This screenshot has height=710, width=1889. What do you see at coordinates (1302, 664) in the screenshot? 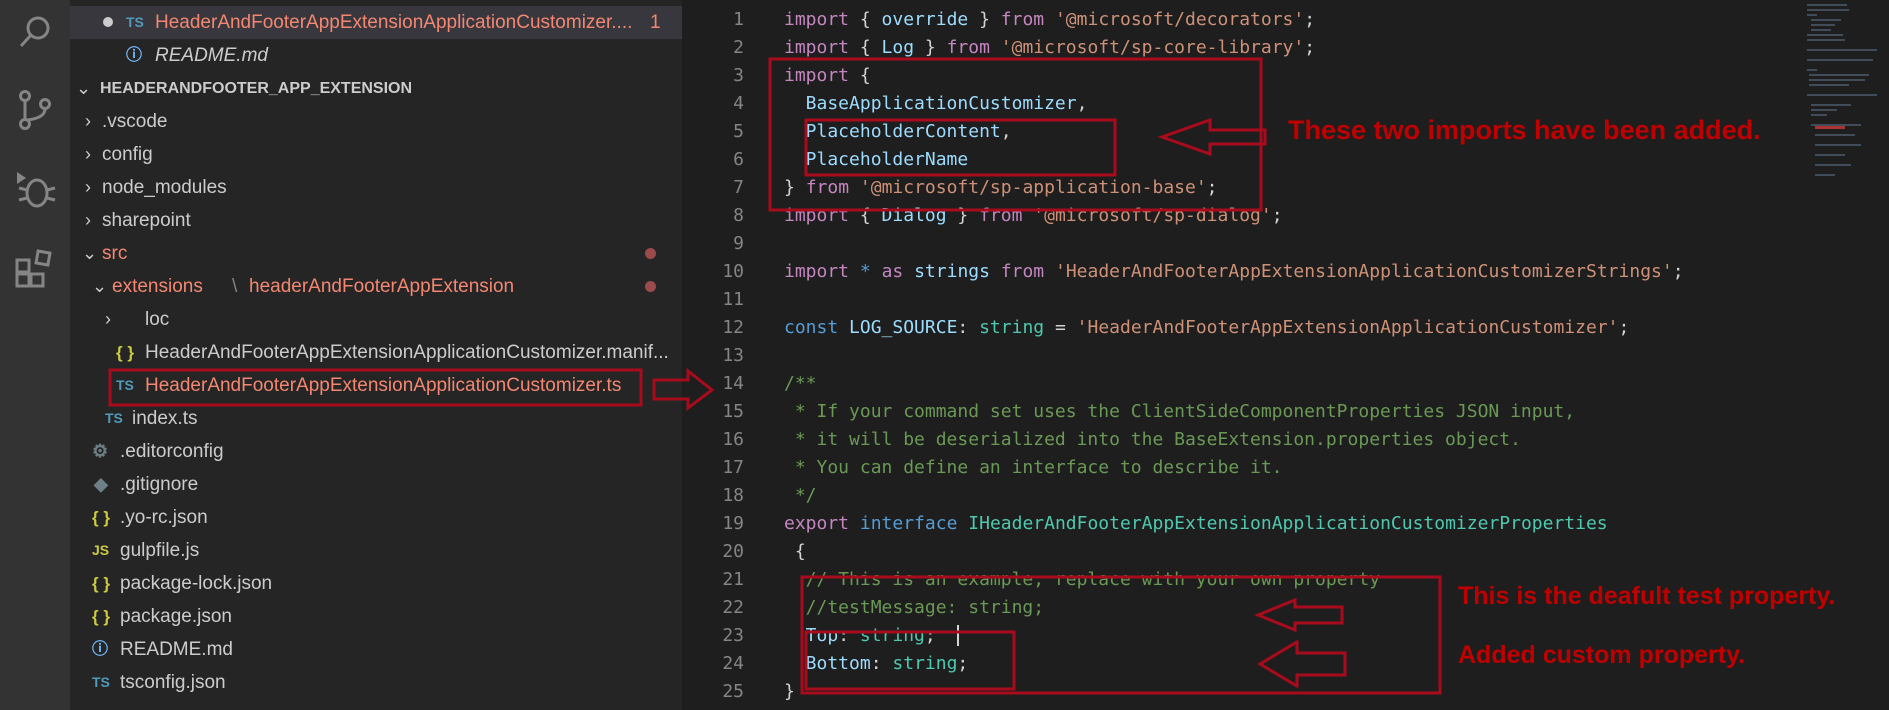
I see `arrow-left-custom` at bounding box center [1302, 664].